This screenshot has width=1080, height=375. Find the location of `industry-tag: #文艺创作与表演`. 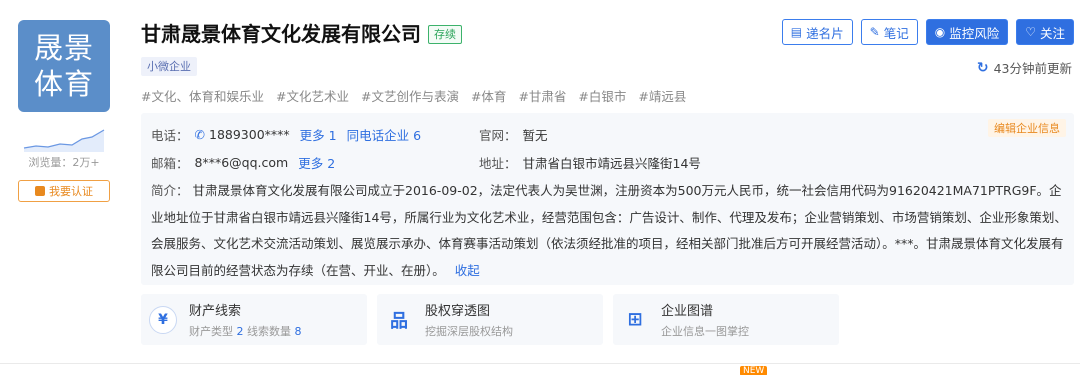

industry-tag: #文艺创作与表演 is located at coordinates (410, 95).